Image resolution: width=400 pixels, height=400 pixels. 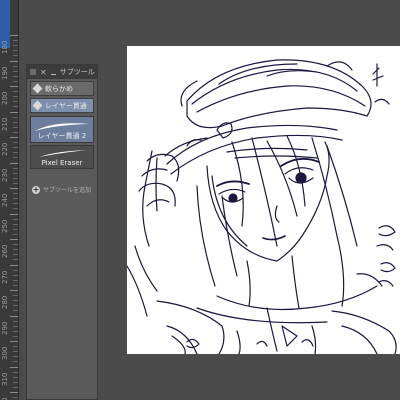 What do you see at coordinates (5, 149) in the screenshot?
I see `ruler-tick-label: 220` at bounding box center [5, 149].